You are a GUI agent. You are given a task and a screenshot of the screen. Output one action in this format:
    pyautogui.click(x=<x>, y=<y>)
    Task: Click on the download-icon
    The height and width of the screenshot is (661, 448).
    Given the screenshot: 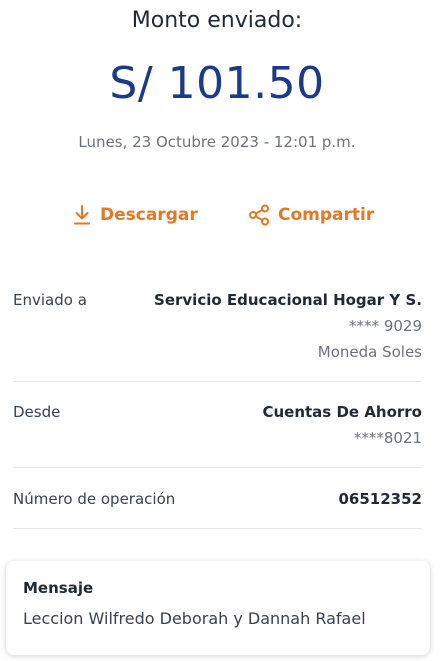 What is the action you would take?
    pyautogui.click(x=82, y=215)
    